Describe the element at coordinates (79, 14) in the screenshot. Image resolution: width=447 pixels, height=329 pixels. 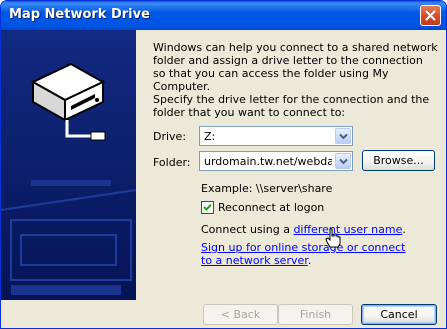
I see `window-title: Map Network Drive` at that location.